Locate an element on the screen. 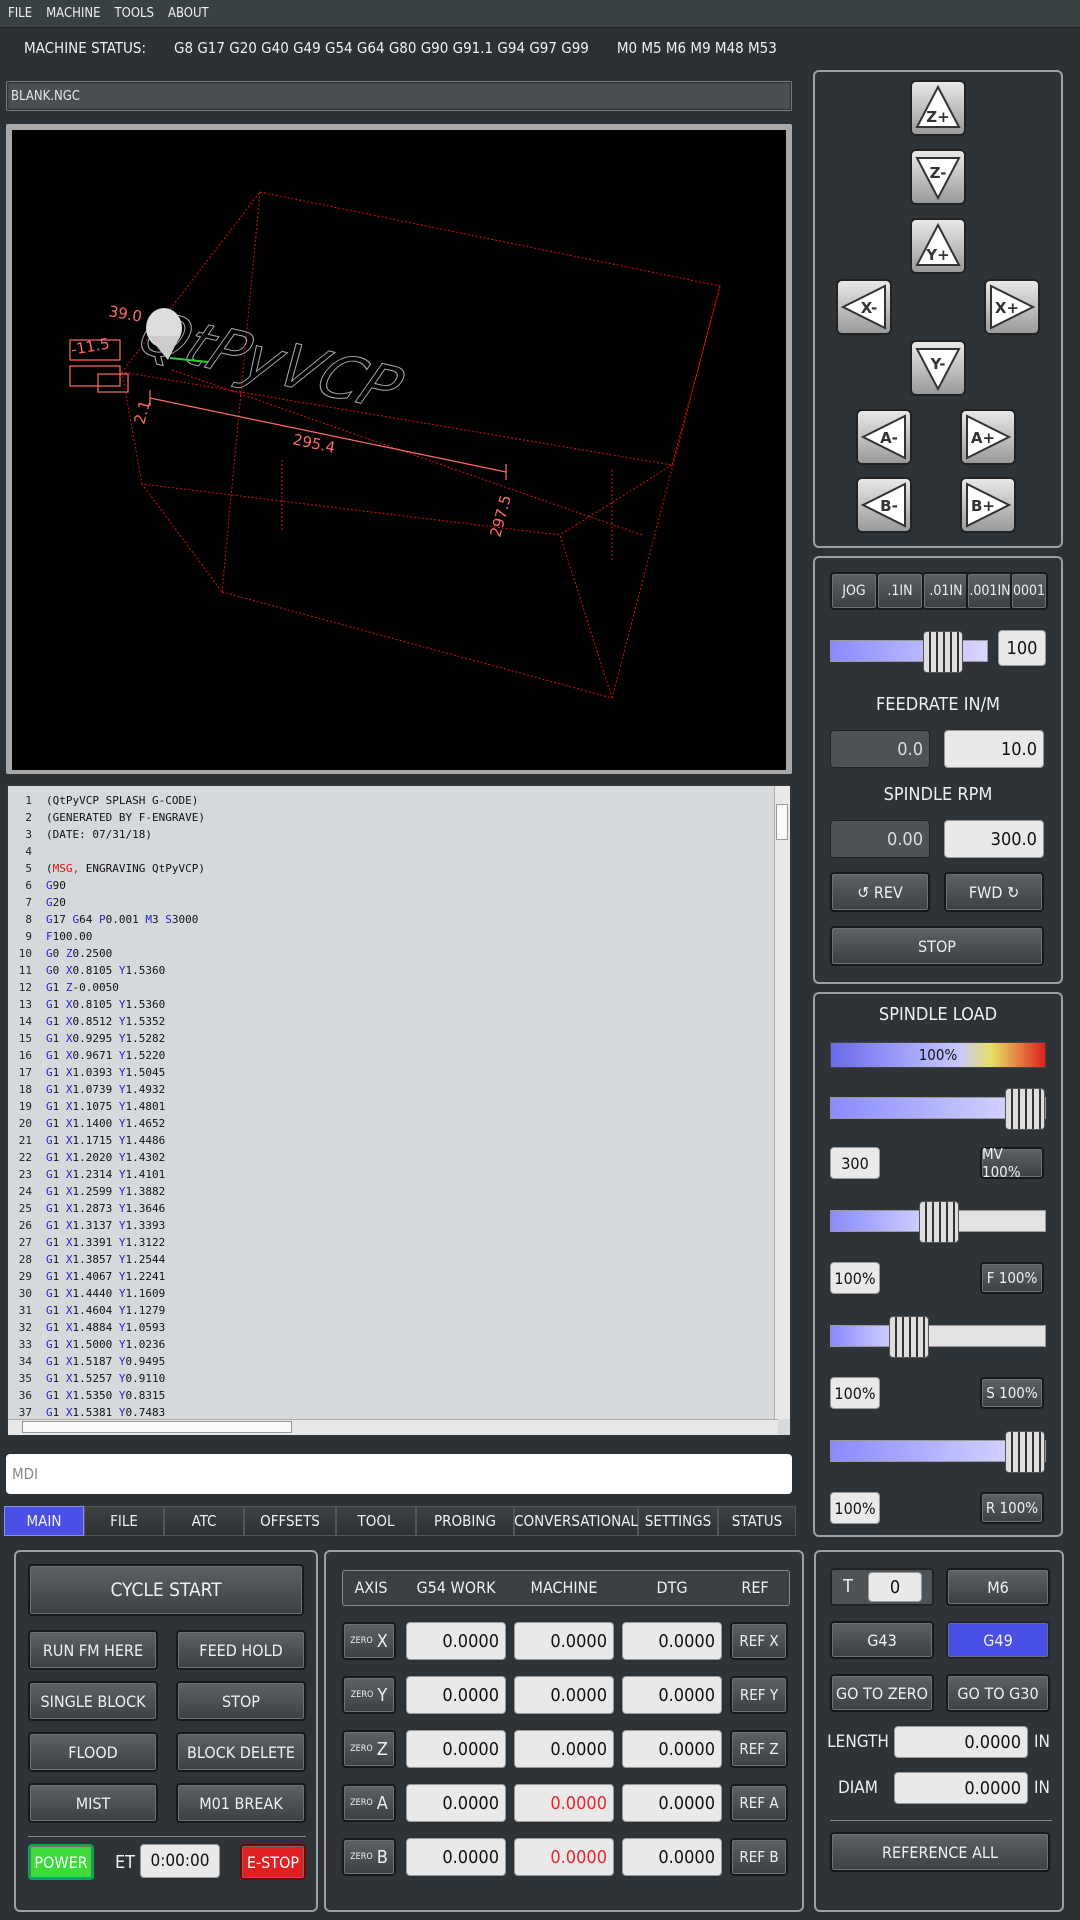  increment-0-0001-button: 0001 is located at coordinates (1029, 591).